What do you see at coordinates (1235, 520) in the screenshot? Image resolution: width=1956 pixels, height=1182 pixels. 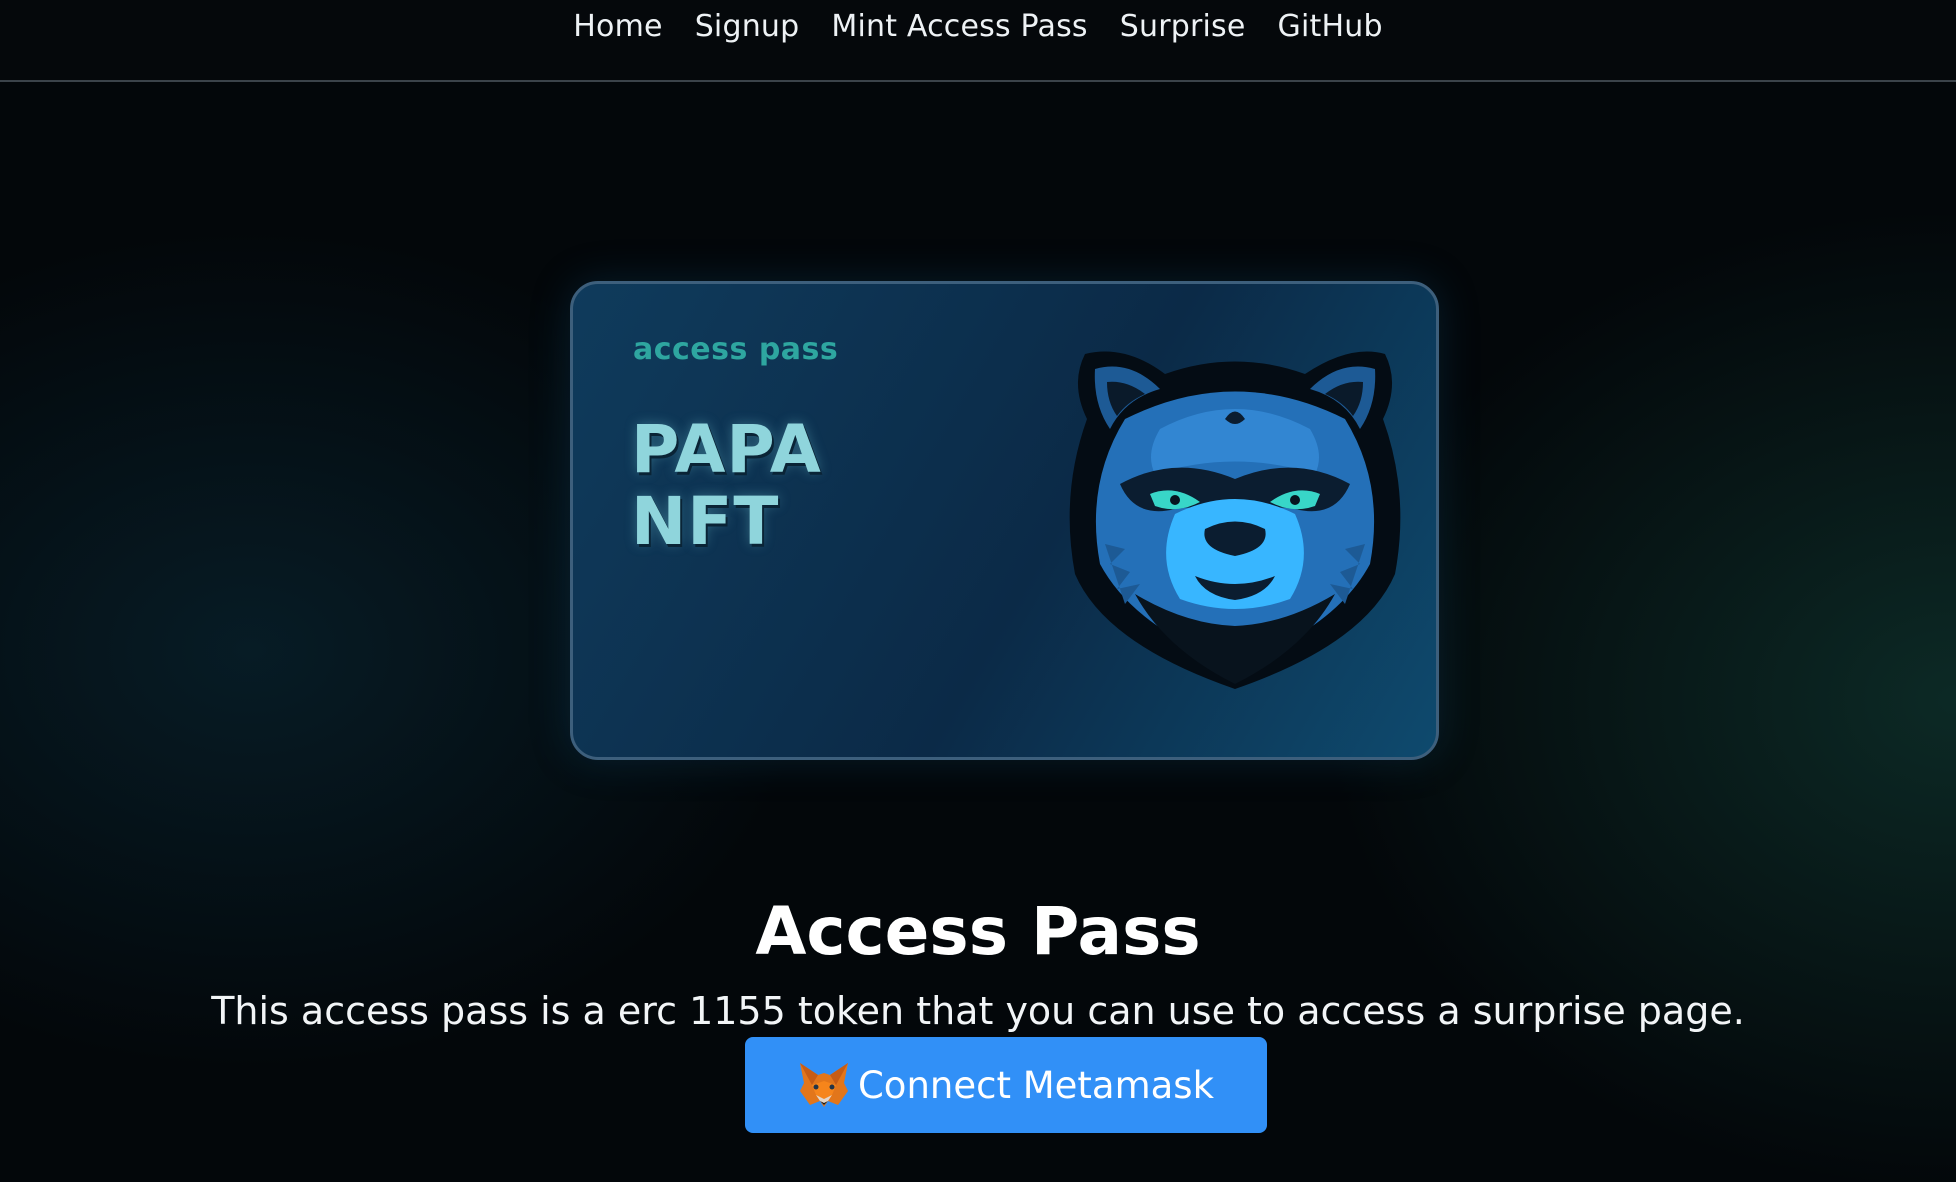 I see `bear-head-icon` at bounding box center [1235, 520].